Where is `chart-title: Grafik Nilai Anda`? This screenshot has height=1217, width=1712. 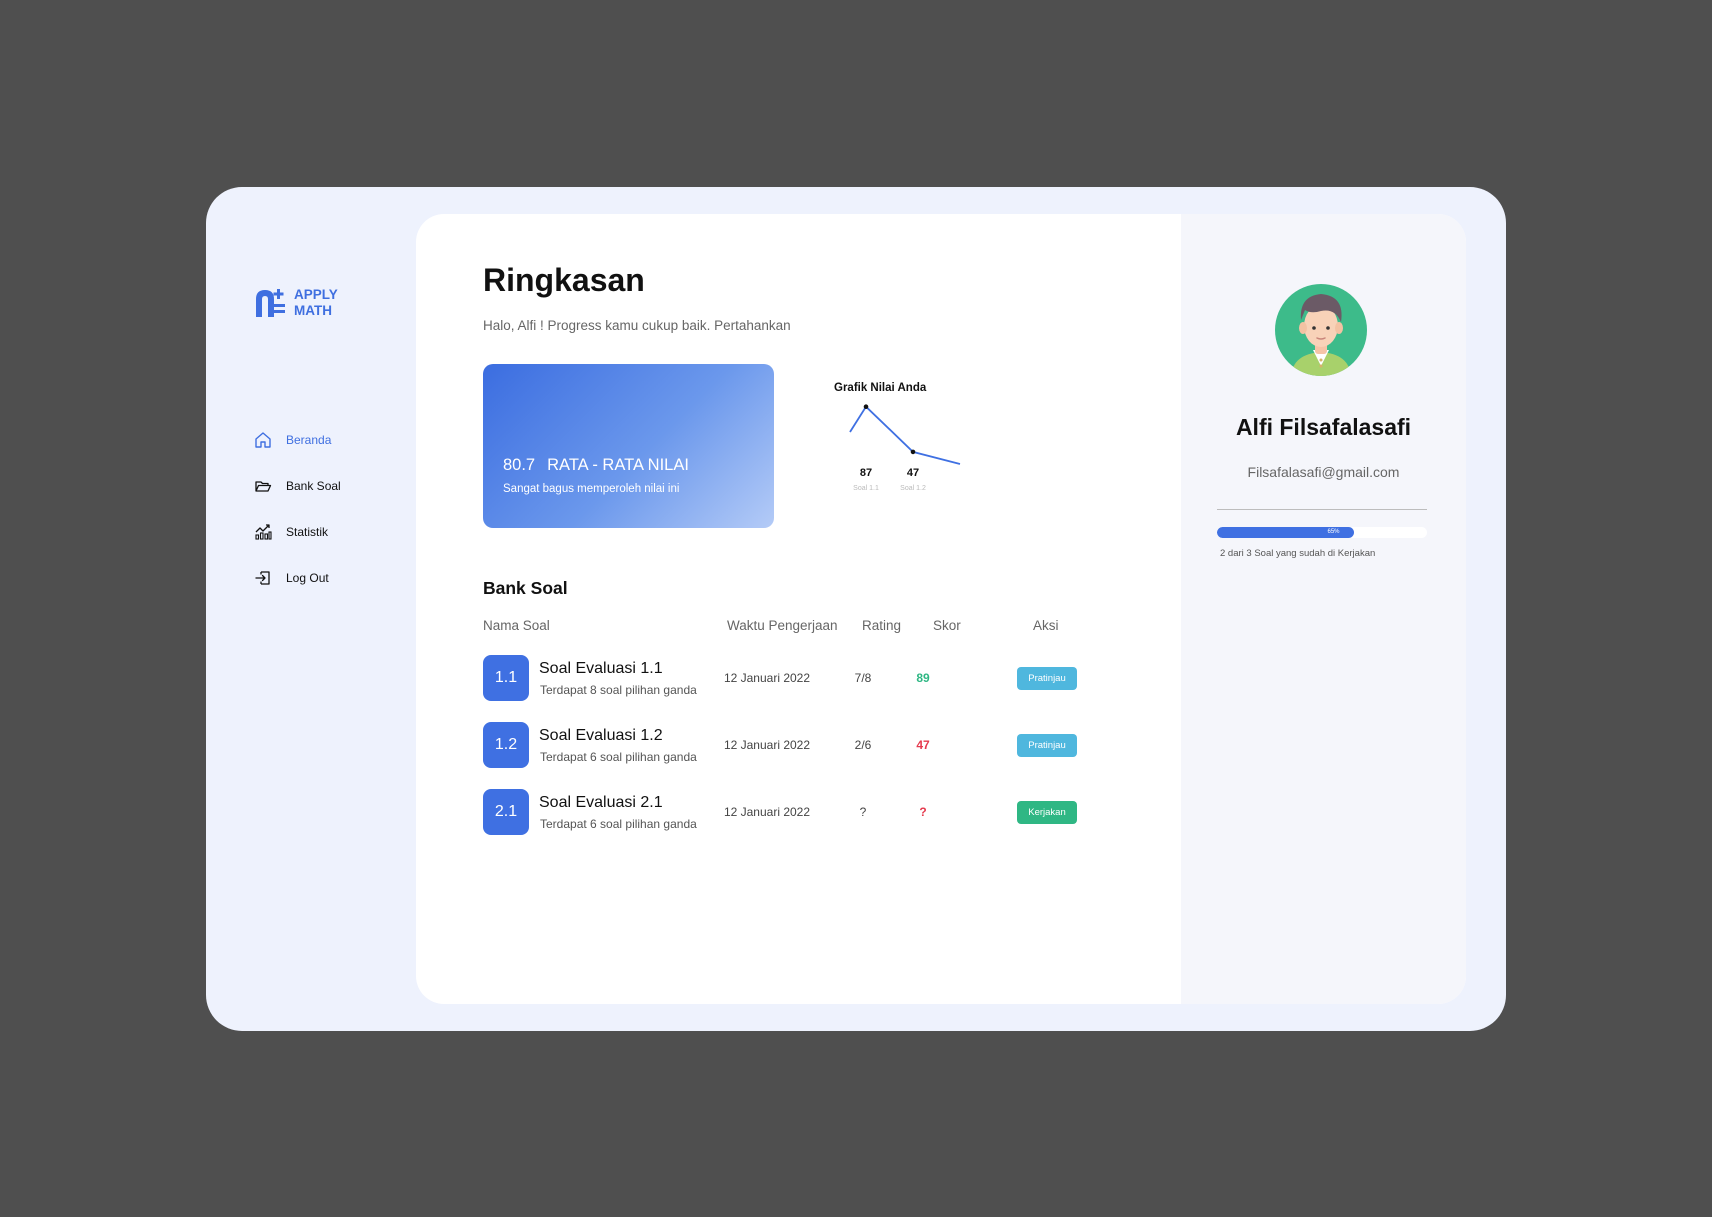 chart-title: Grafik Nilai Anda is located at coordinates (880, 388).